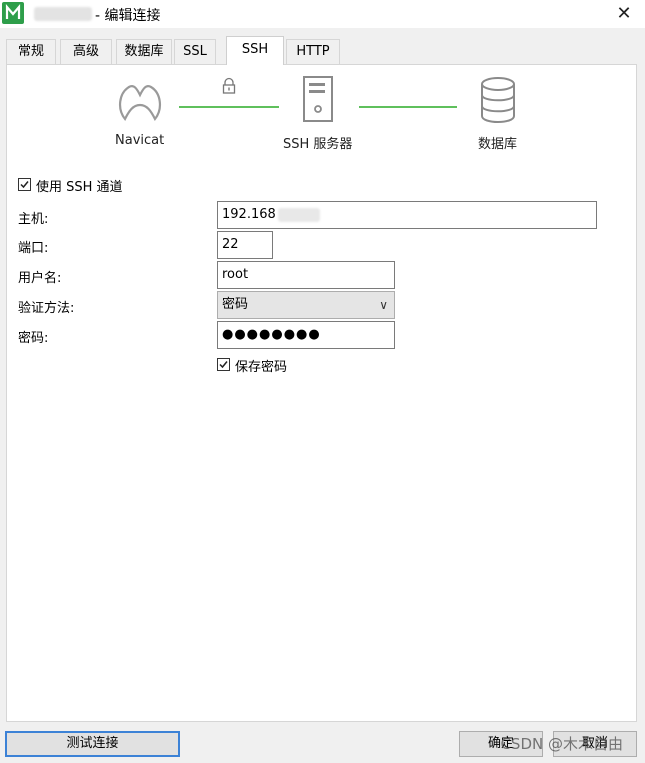 Image resolution: width=645 pixels, height=763 pixels. Describe the element at coordinates (33, 338) in the screenshot. I see `password-label: 密码:` at that location.